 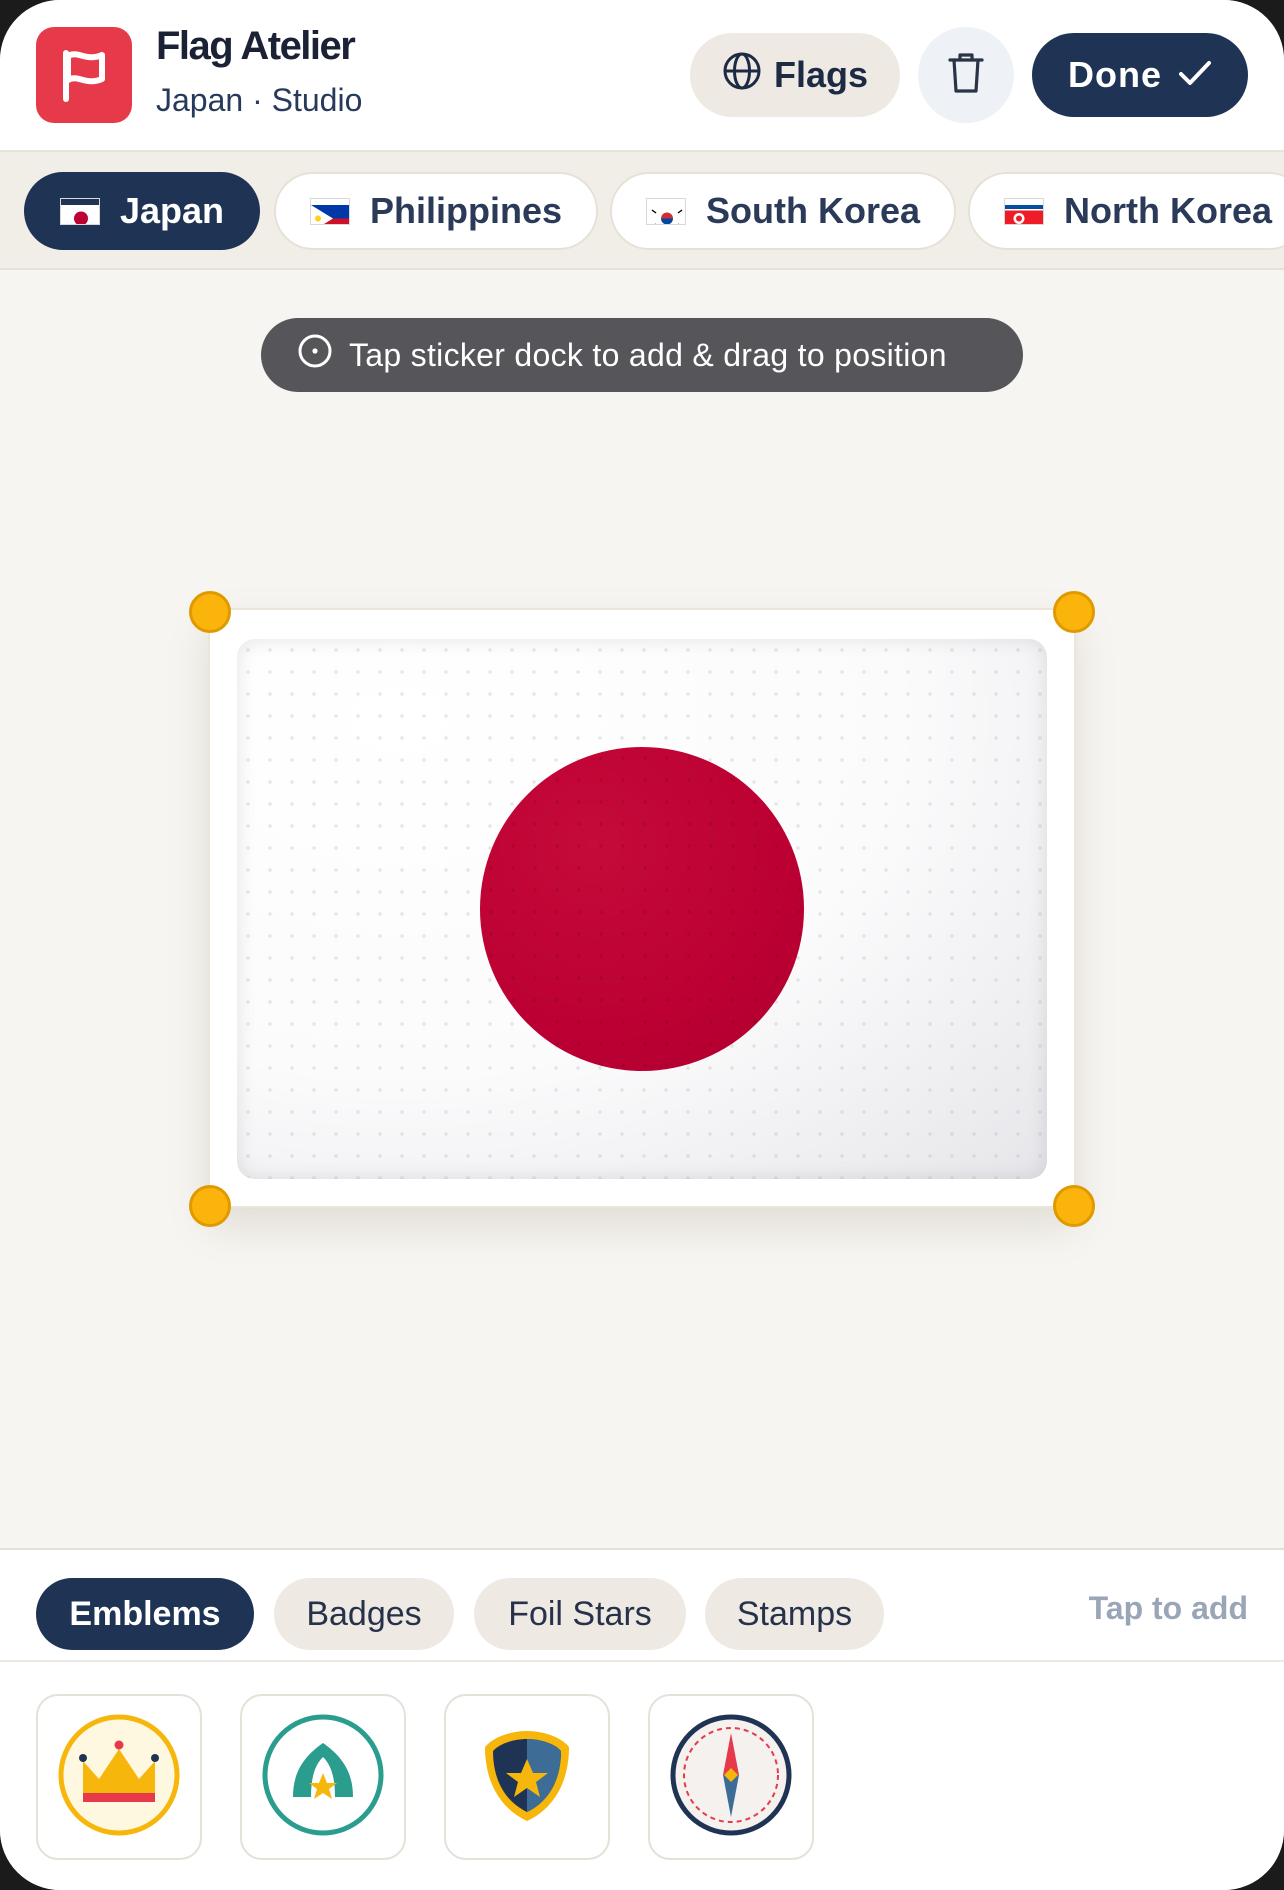 What do you see at coordinates (1115, 74) in the screenshot?
I see `done-button-label: Done` at bounding box center [1115, 74].